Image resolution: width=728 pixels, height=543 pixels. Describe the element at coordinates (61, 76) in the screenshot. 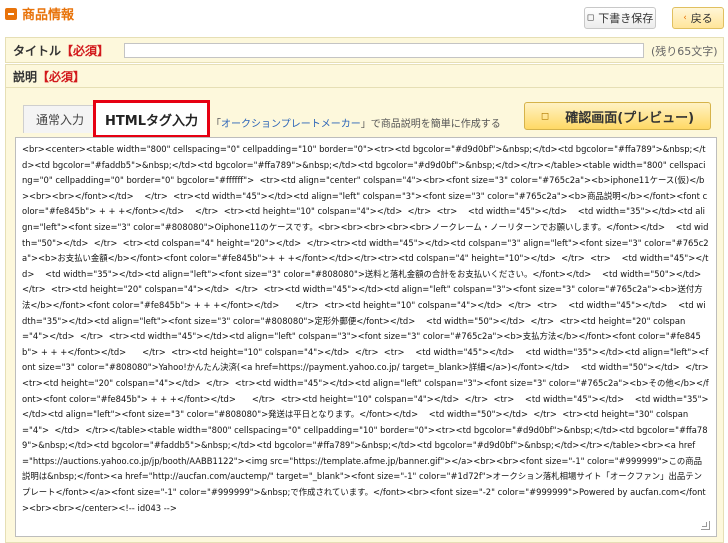

I see `description-required-badge: 【必須】` at that location.